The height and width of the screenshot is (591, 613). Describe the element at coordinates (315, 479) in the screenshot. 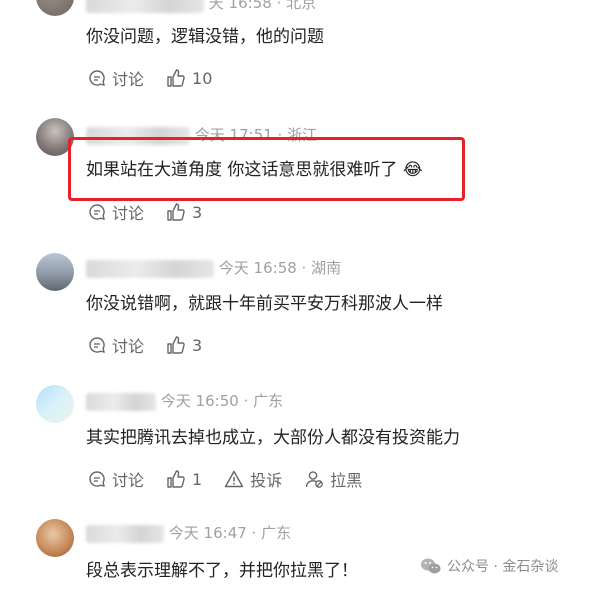

I see `block-user-icon` at that location.